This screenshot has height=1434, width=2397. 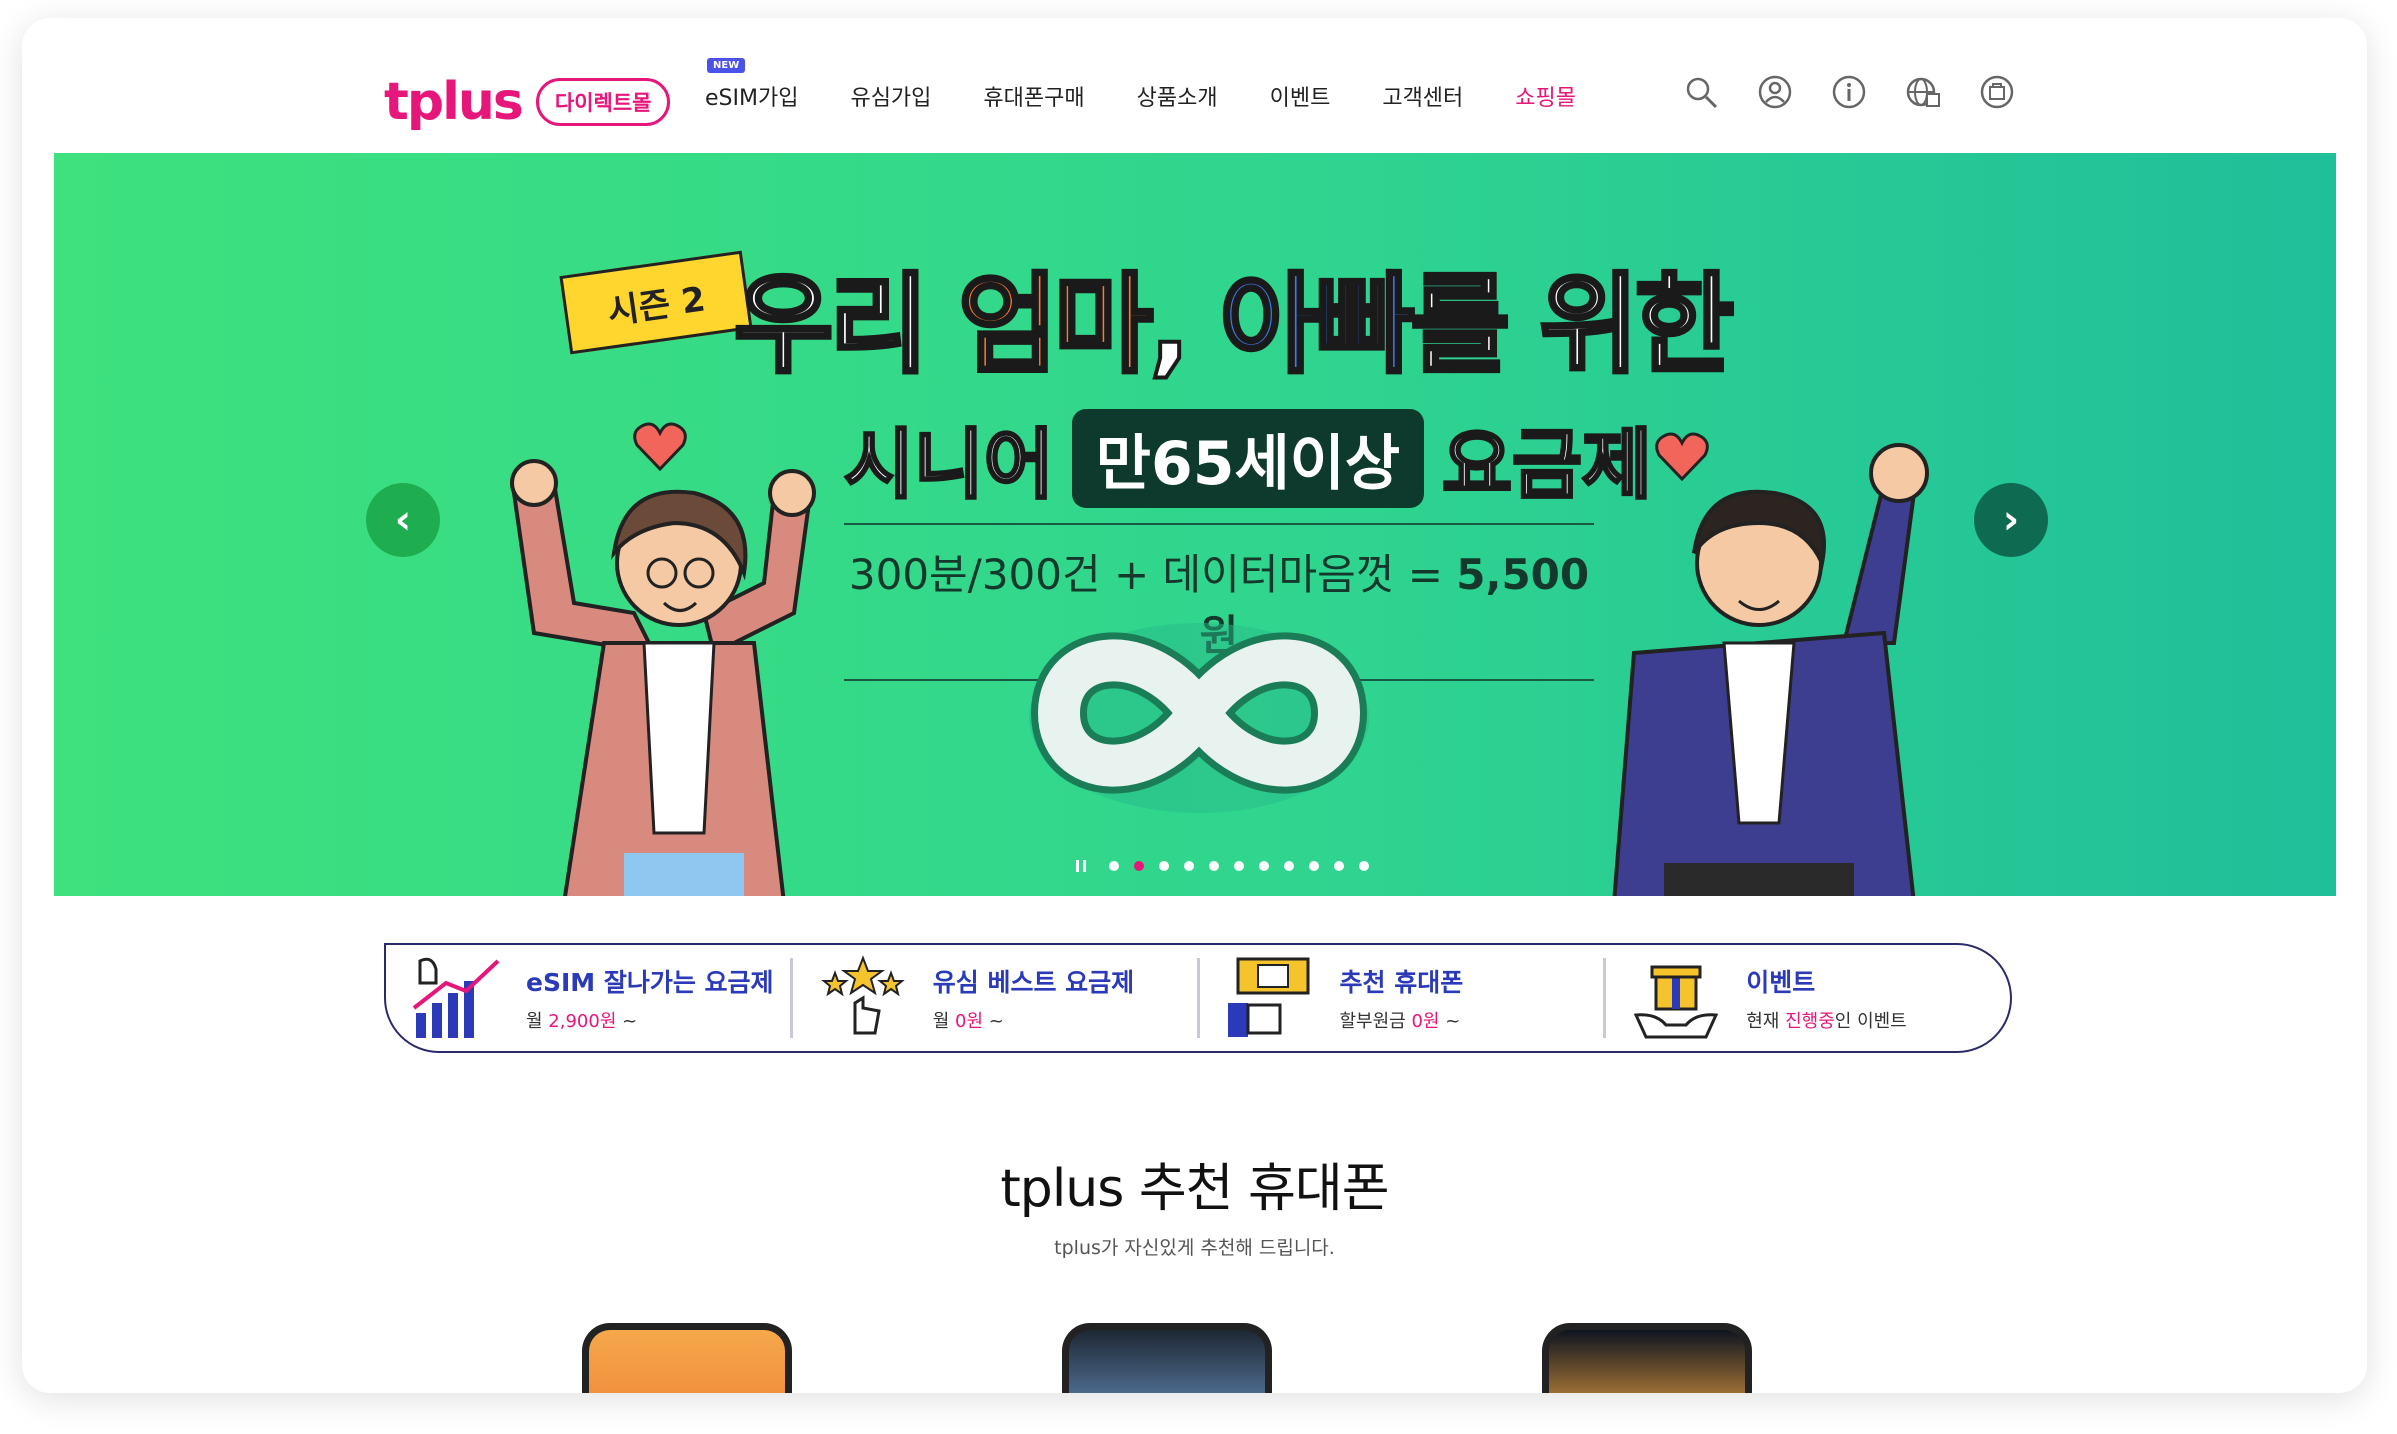 What do you see at coordinates (589, 997) in the screenshot?
I see `quick-item-esim: eSIM 잘나가는 요금제 월 2,900원 ~` at bounding box center [589, 997].